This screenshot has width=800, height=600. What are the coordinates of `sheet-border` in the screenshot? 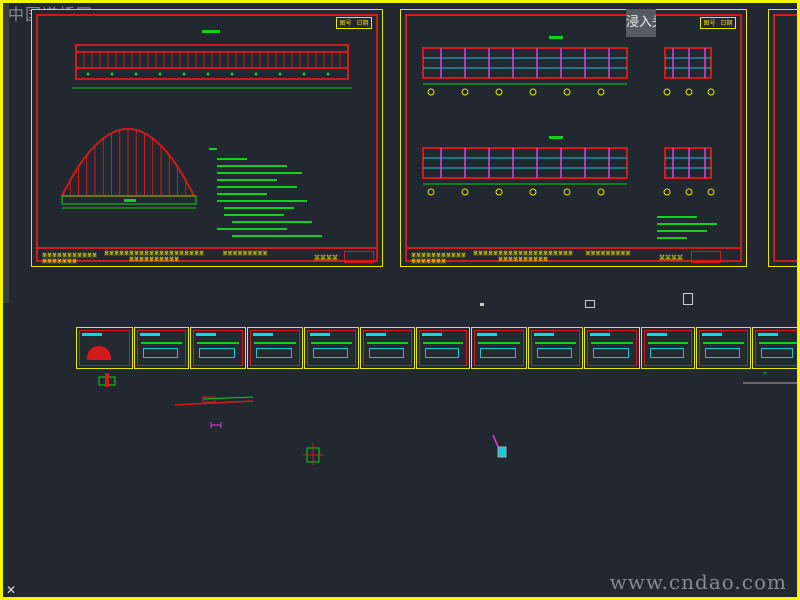 It's located at (785, 138).